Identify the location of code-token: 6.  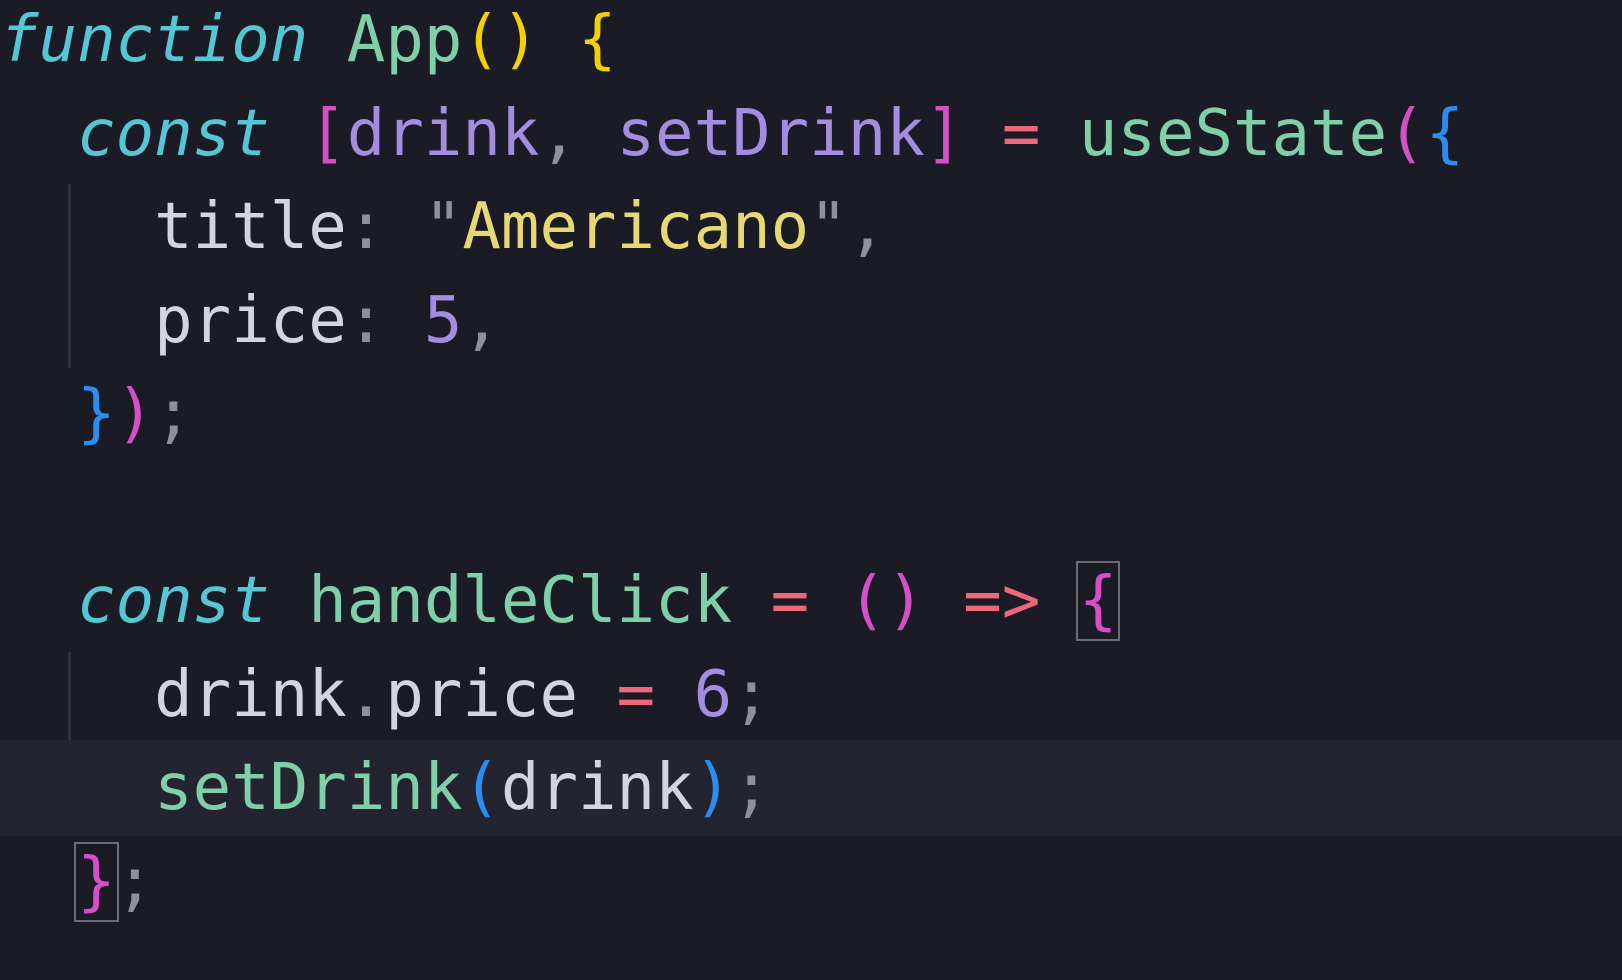
(713, 694).